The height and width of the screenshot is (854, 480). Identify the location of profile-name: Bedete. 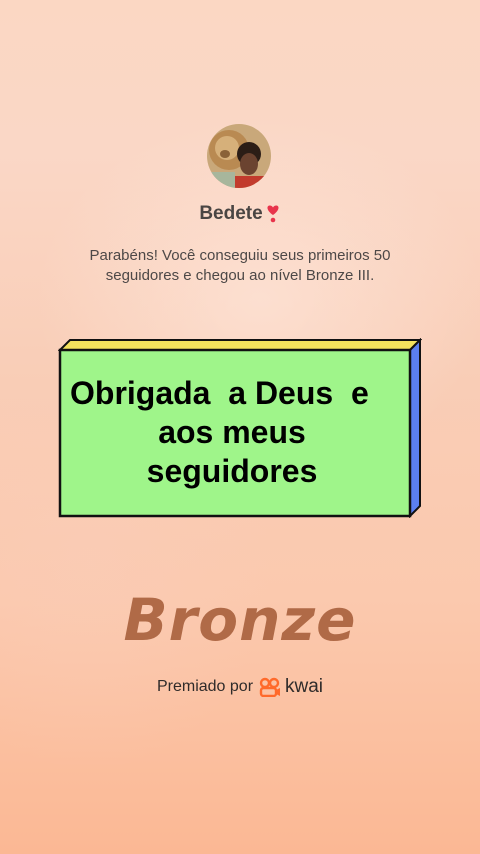
(231, 213).